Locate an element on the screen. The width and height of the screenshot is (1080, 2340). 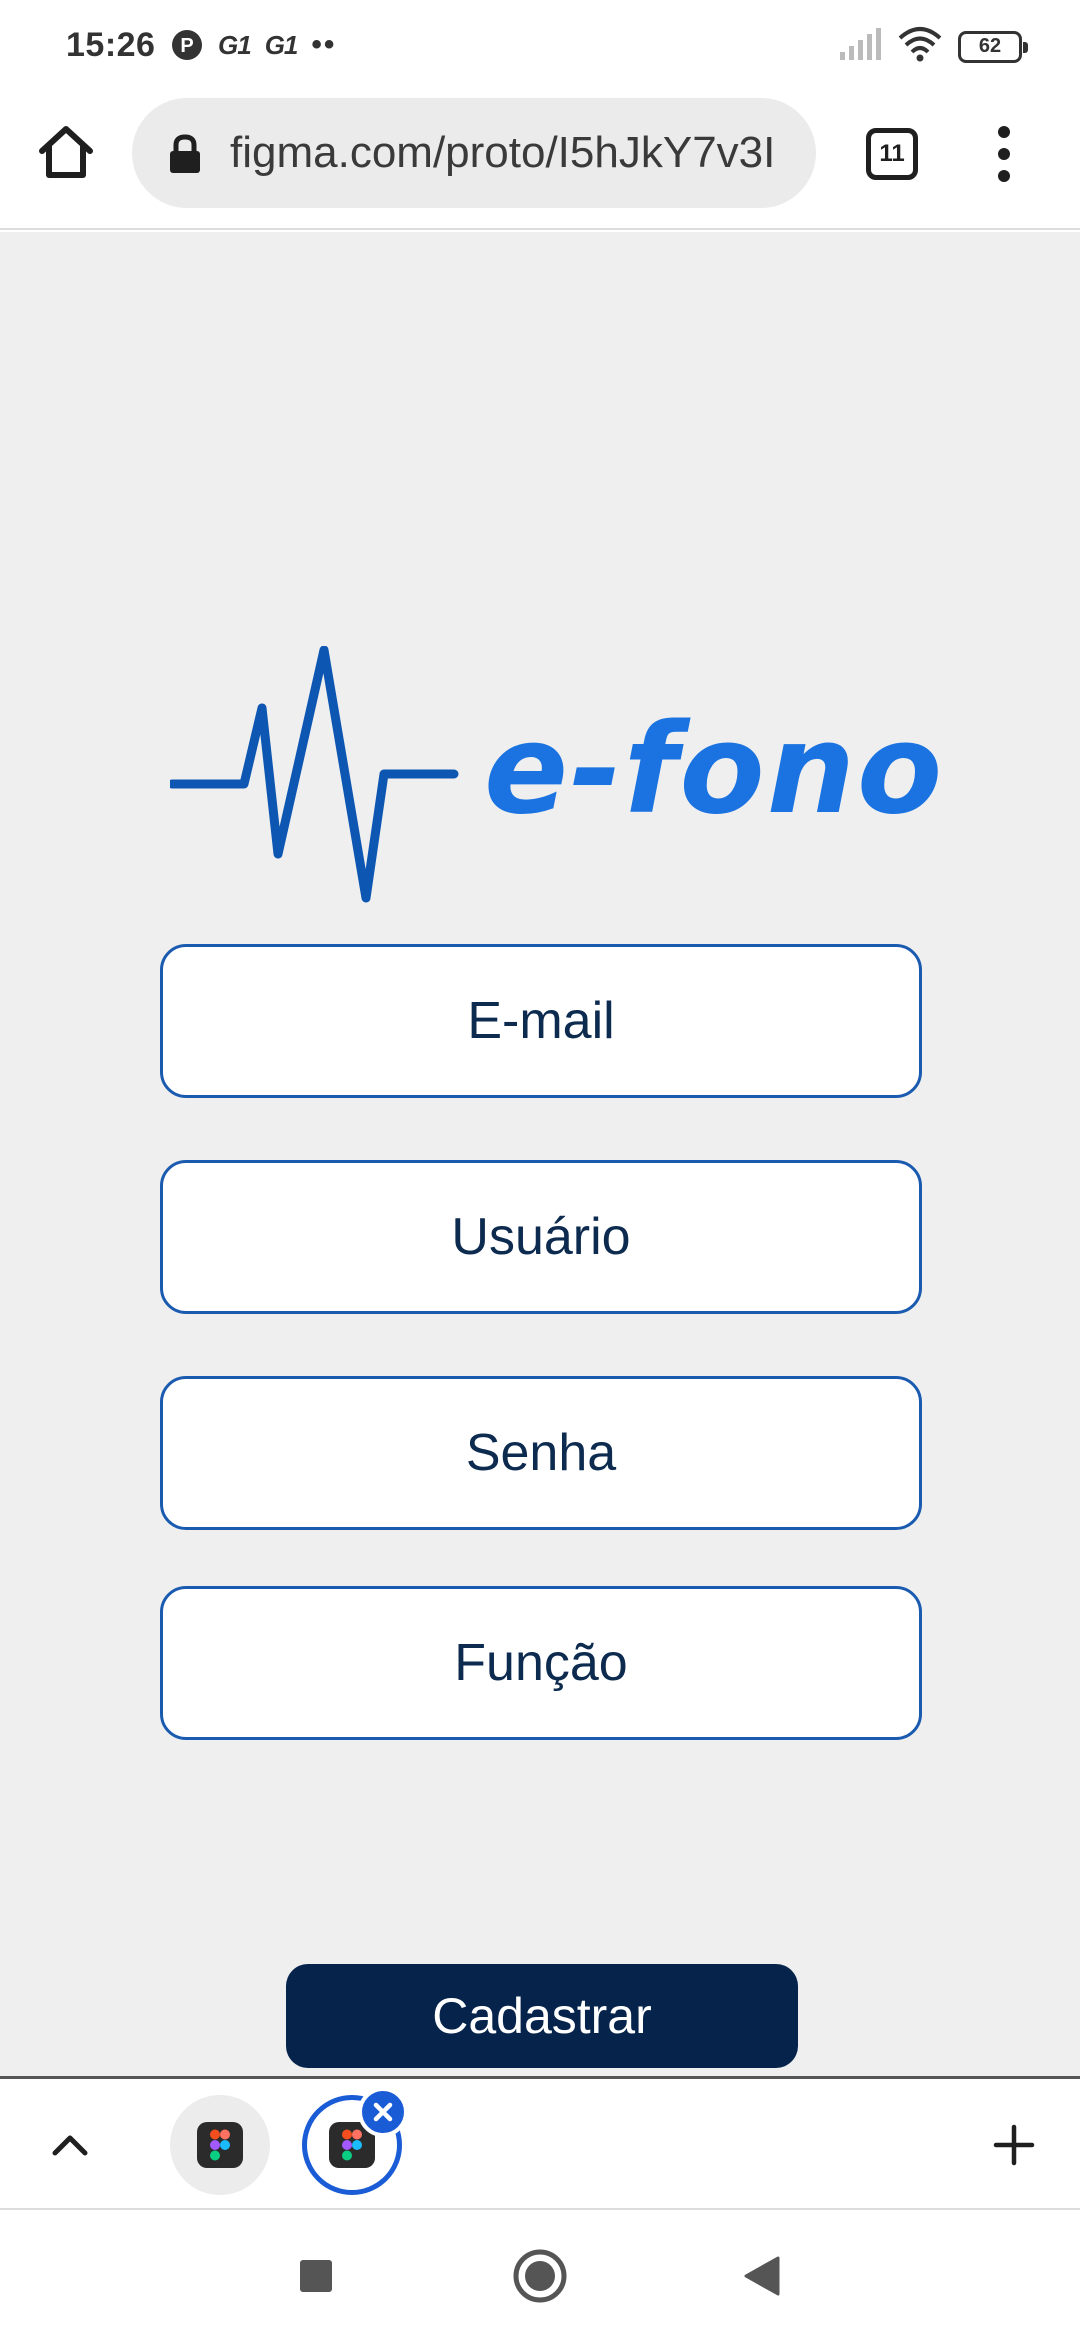
battery-icon: 62 is located at coordinates (993, 46).